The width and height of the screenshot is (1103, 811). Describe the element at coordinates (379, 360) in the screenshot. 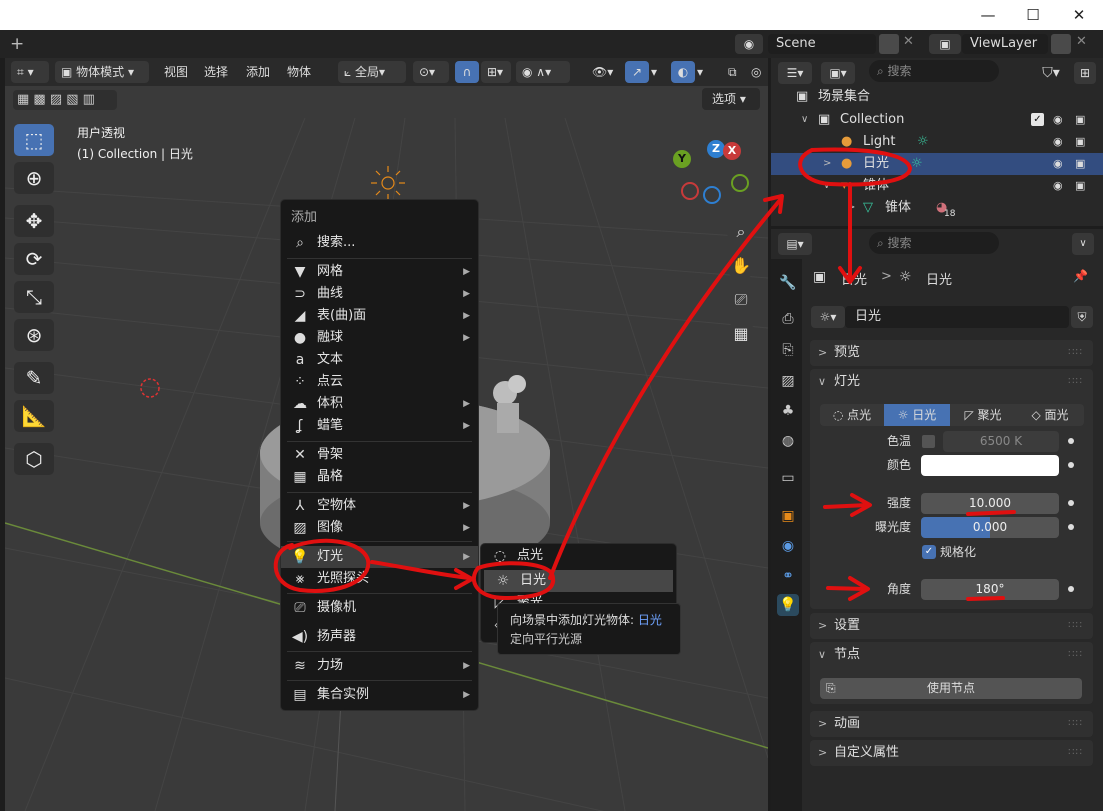

I see `menu-item-text: a 文本` at that location.